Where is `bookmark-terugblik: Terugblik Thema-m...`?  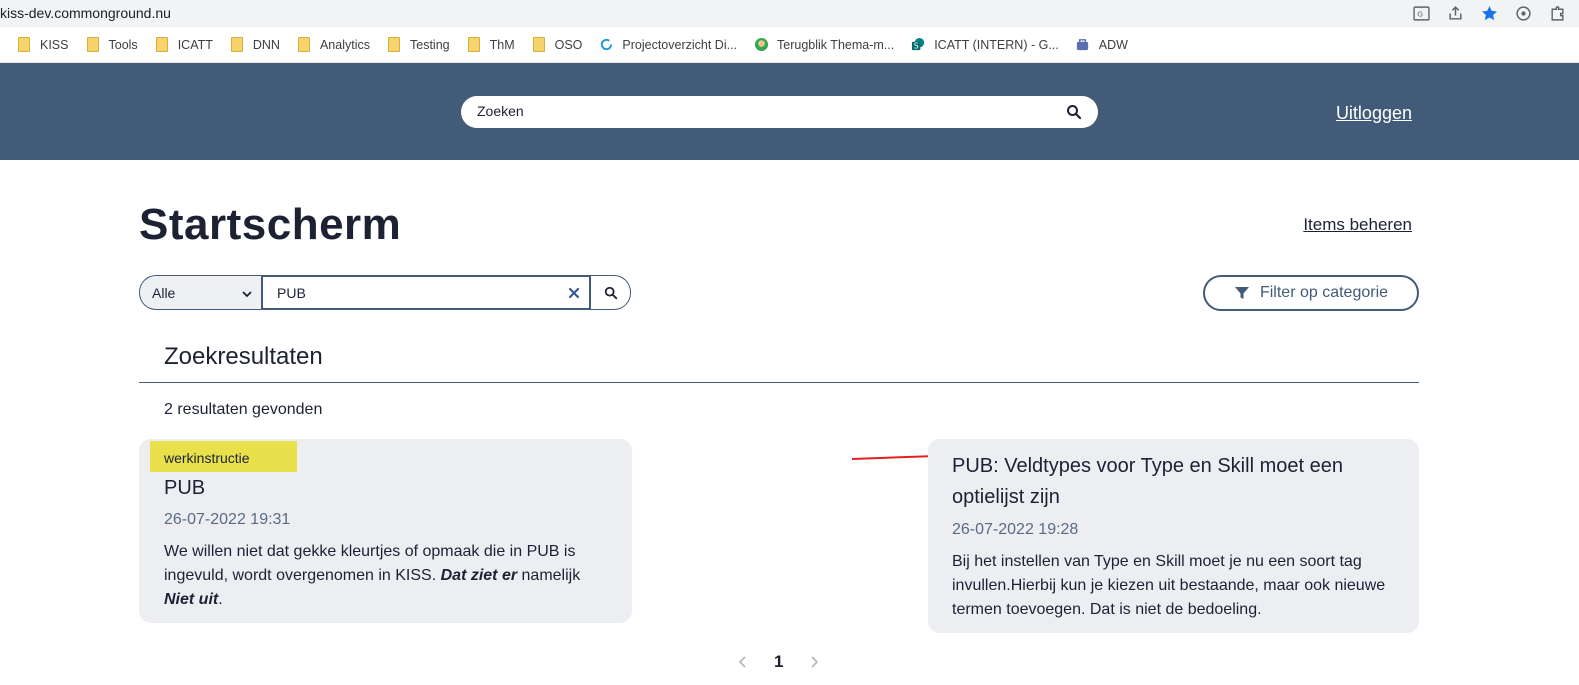
bookmark-terugblik: Terugblik Thema-m... is located at coordinates (823, 45).